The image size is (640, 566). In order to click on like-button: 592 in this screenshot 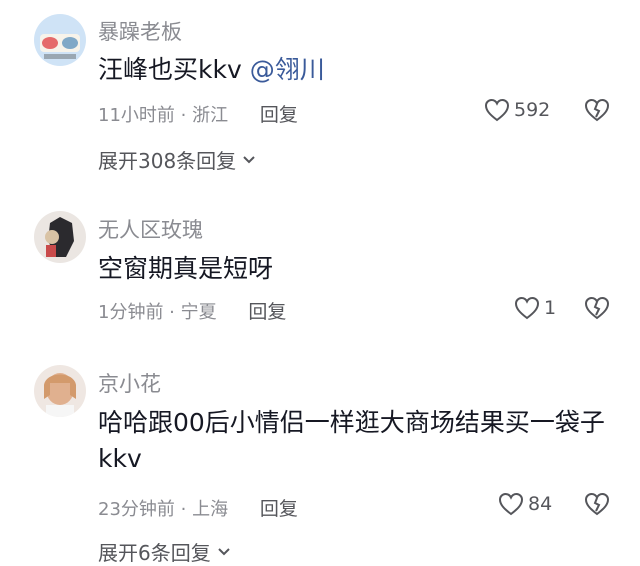, I will do `click(517, 110)`.